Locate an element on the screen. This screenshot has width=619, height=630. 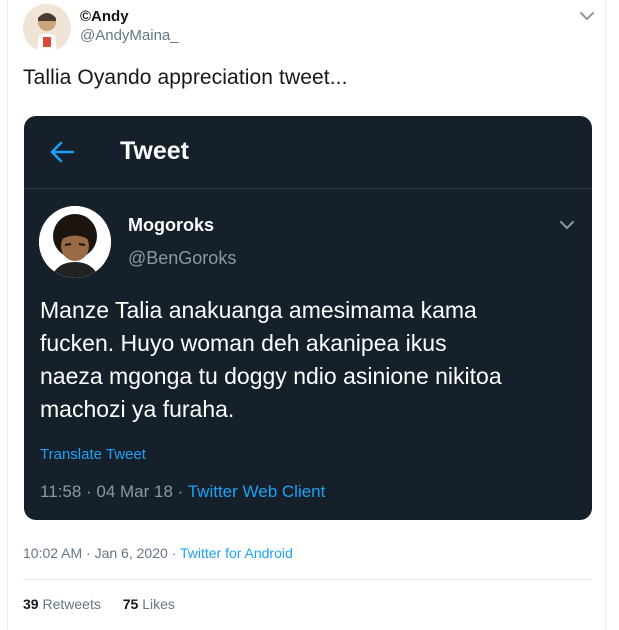
quoted-author-handle: @BenGoroks is located at coordinates (182, 258).